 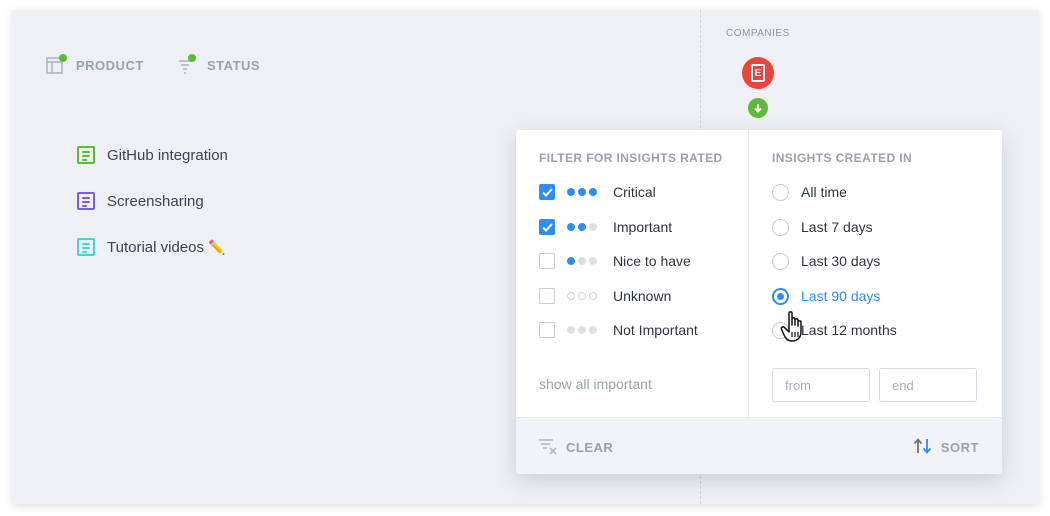 What do you see at coordinates (652, 261) in the screenshot?
I see `rating-label: Nice to have` at bounding box center [652, 261].